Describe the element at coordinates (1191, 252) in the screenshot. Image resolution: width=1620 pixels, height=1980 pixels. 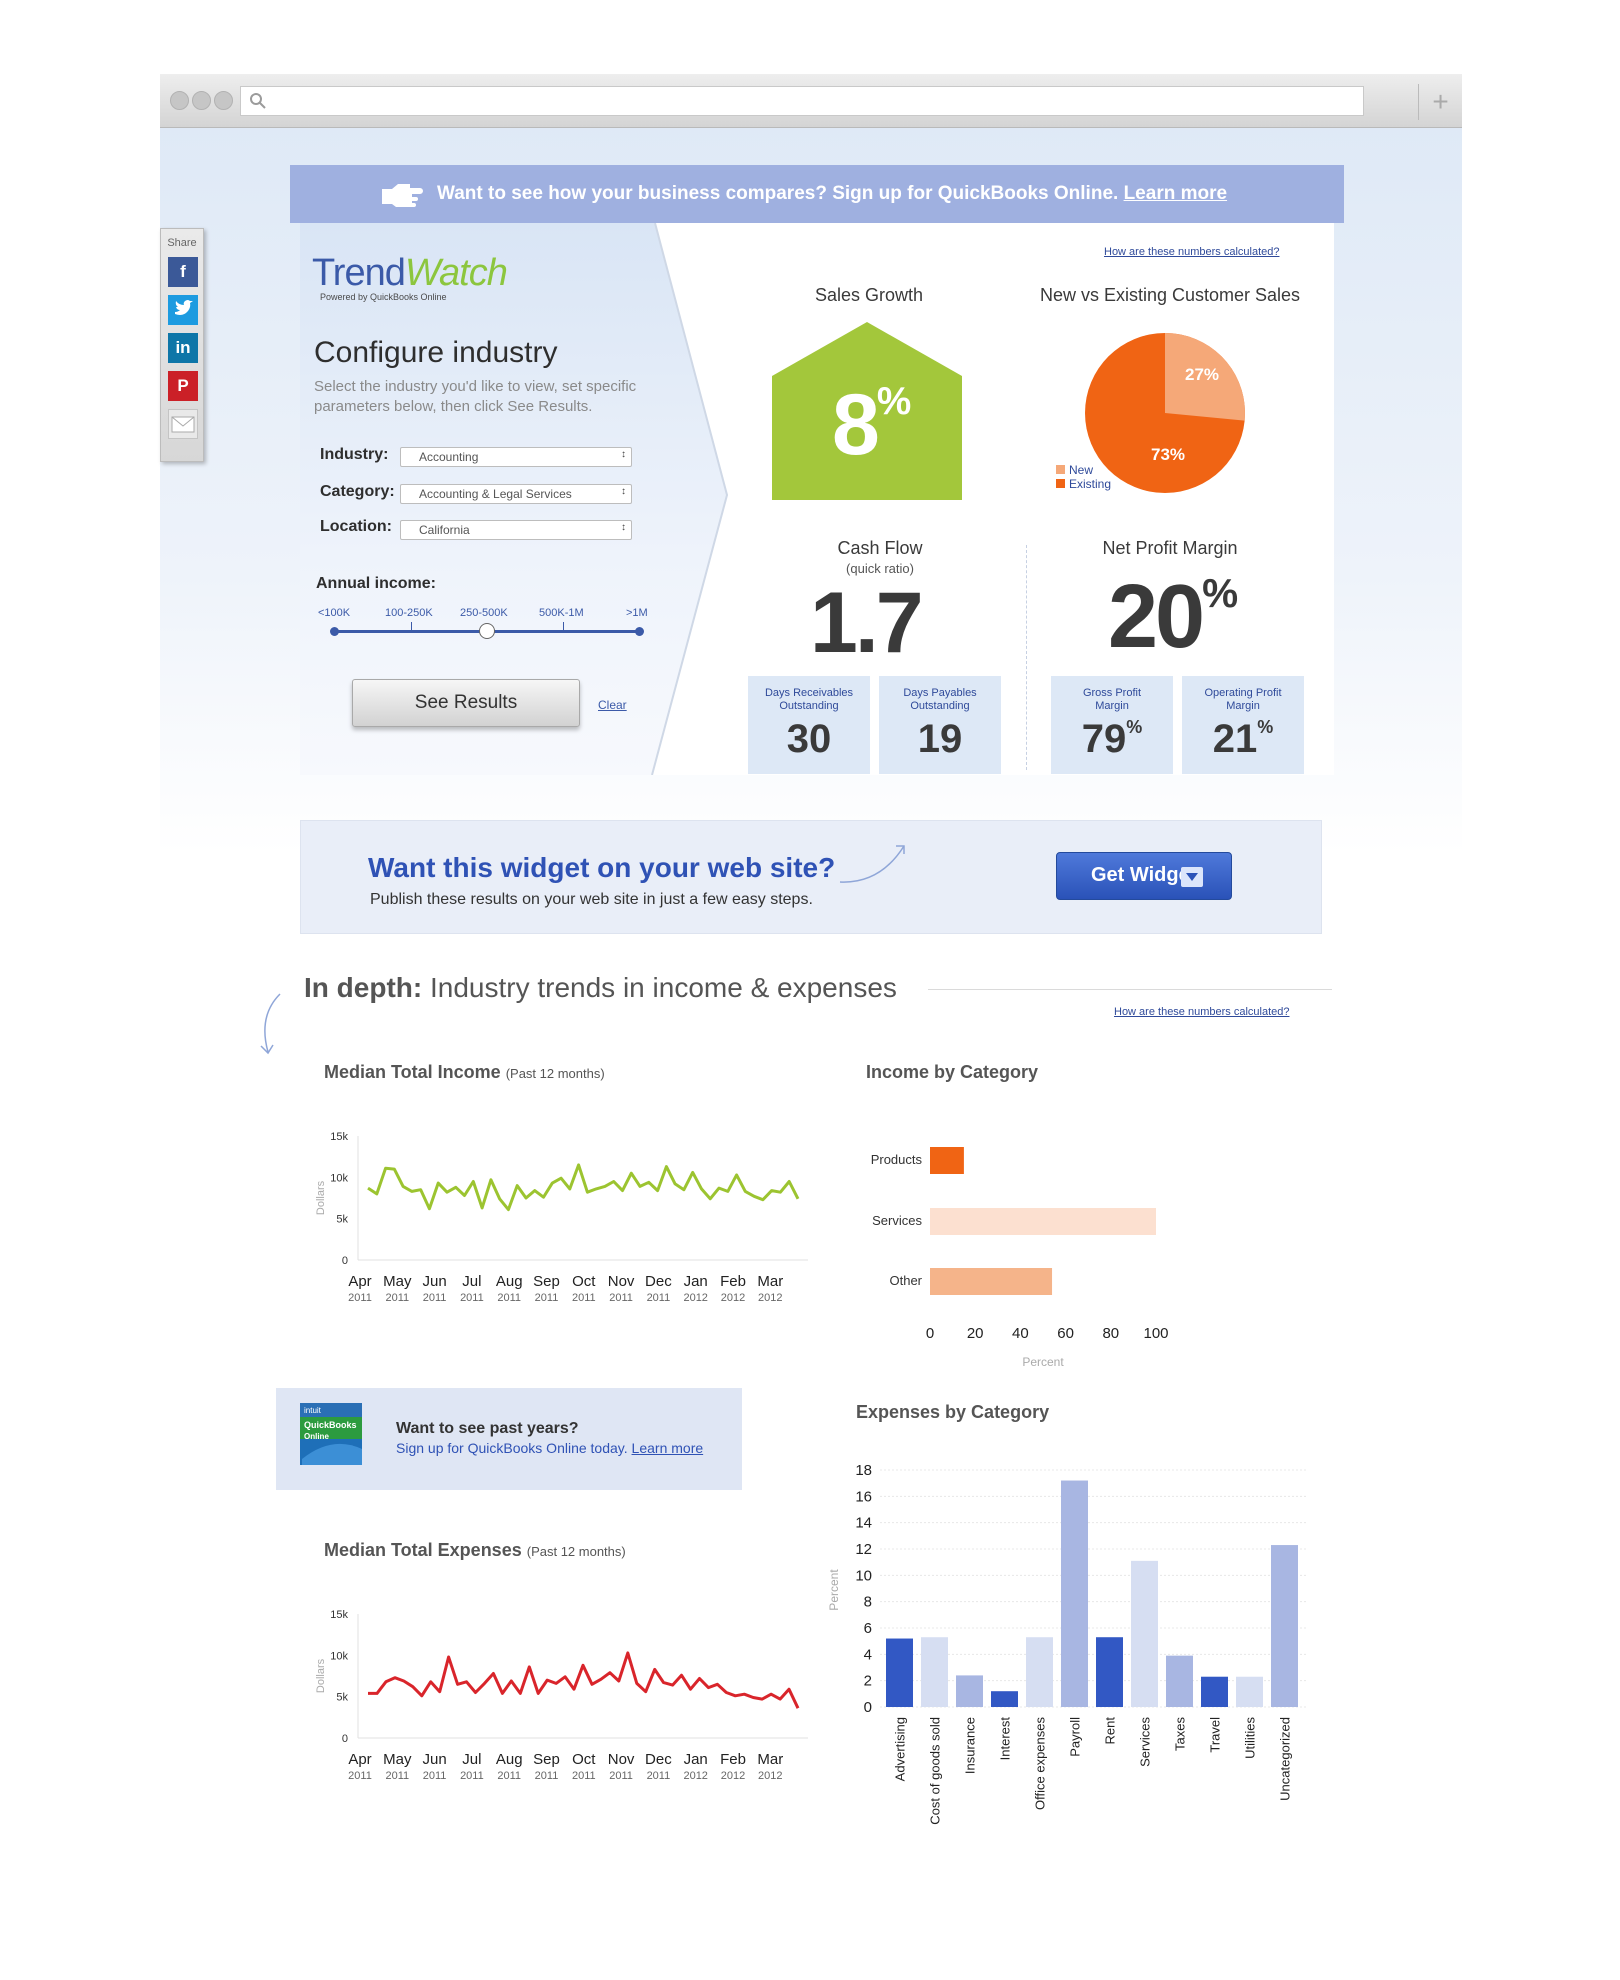
I see `how-calculated-link: How are these numbers calculated?` at that location.